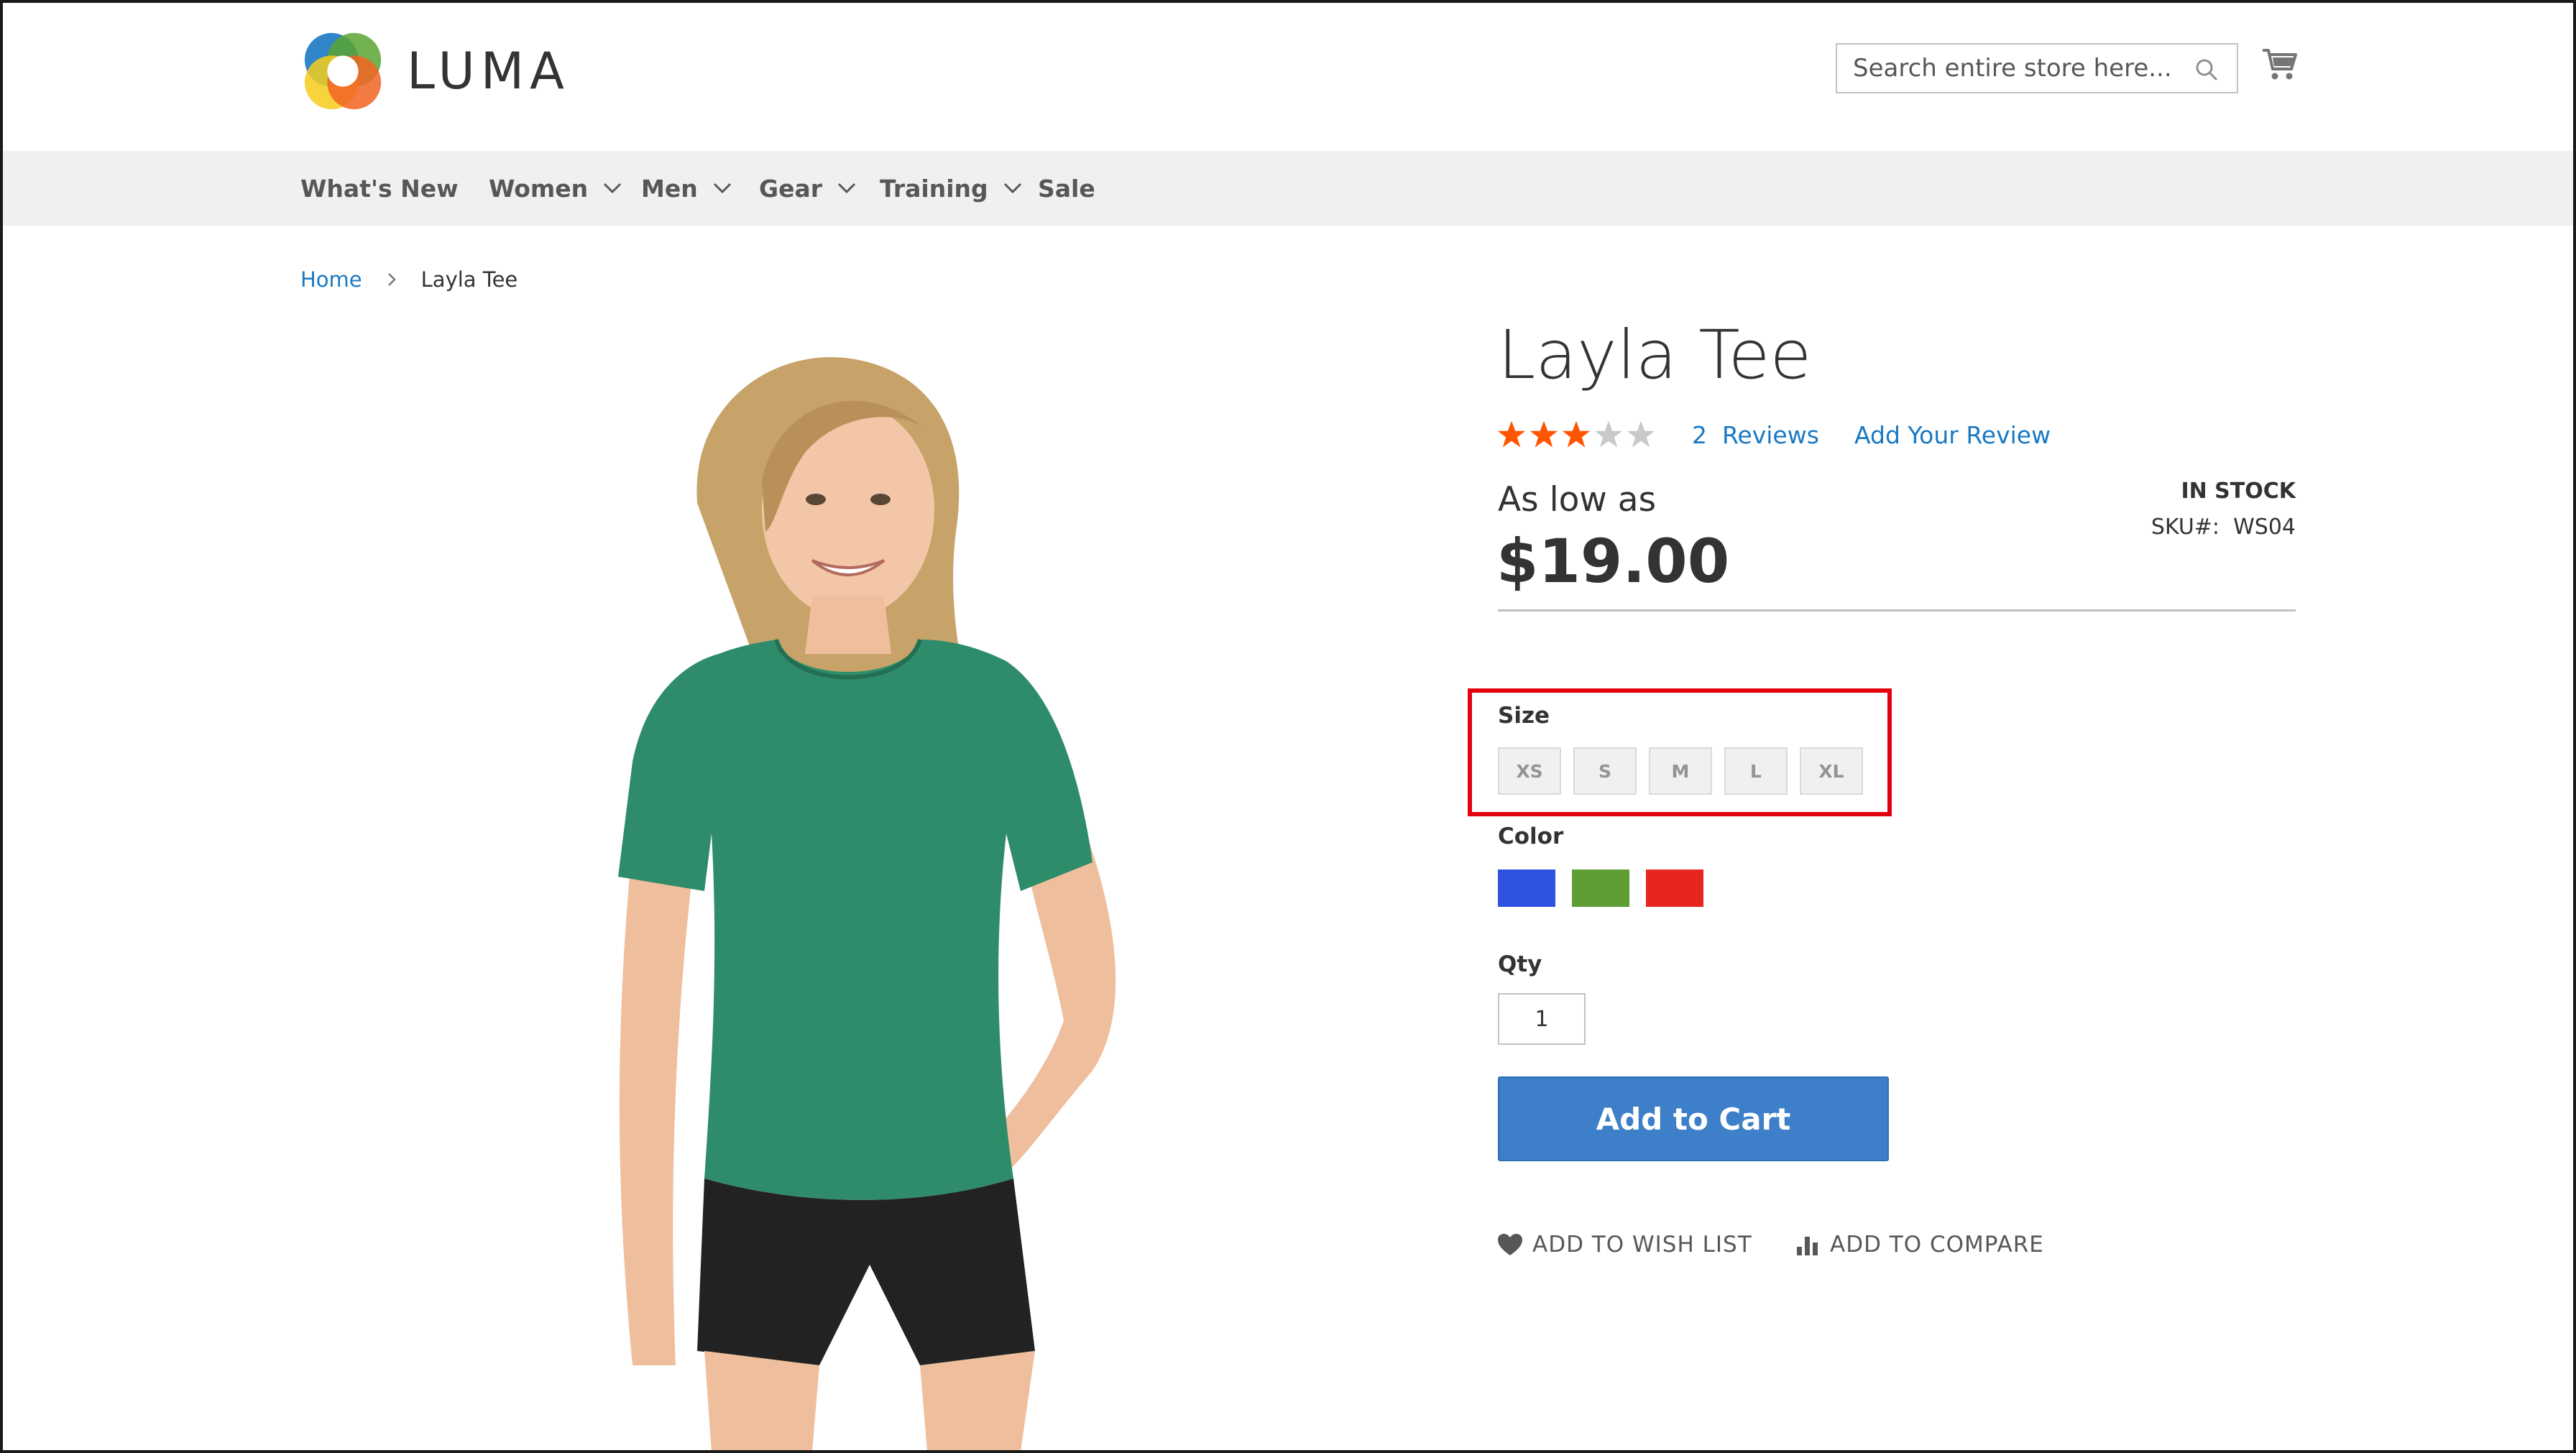 The image size is (2576, 1453). What do you see at coordinates (1770, 435) in the screenshot?
I see `reviews-label: Reviews` at bounding box center [1770, 435].